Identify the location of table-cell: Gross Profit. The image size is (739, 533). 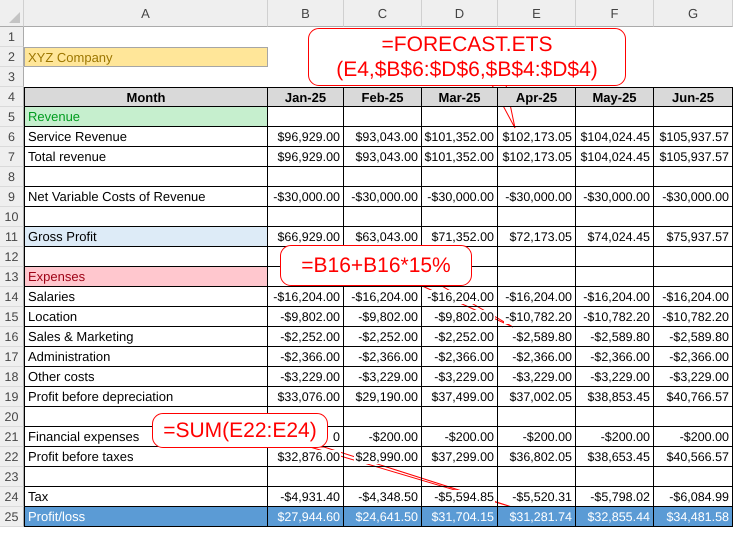
(146, 237).